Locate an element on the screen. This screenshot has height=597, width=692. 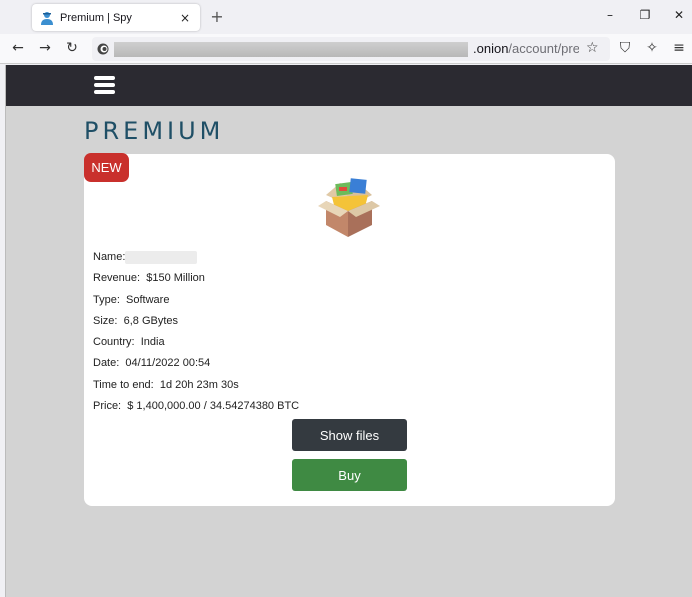
site-header is located at coordinates (349, 85).